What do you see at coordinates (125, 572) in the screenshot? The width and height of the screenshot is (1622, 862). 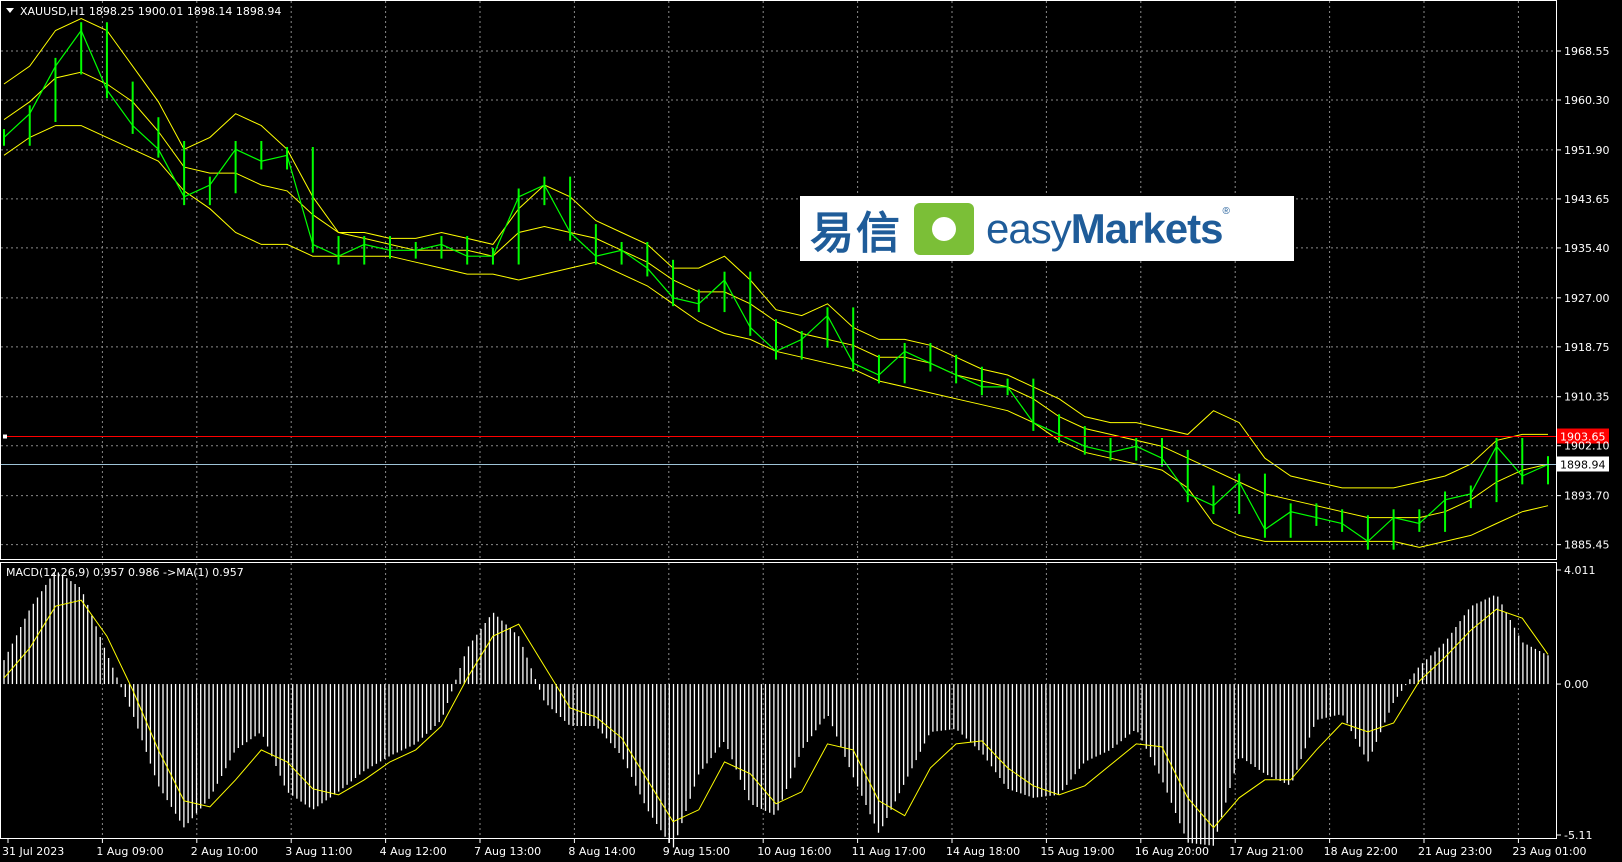 I see `macd-title: MACD(12,26,9) 0.957 0.986 ->MA(1) 0.957` at bounding box center [125, 572].